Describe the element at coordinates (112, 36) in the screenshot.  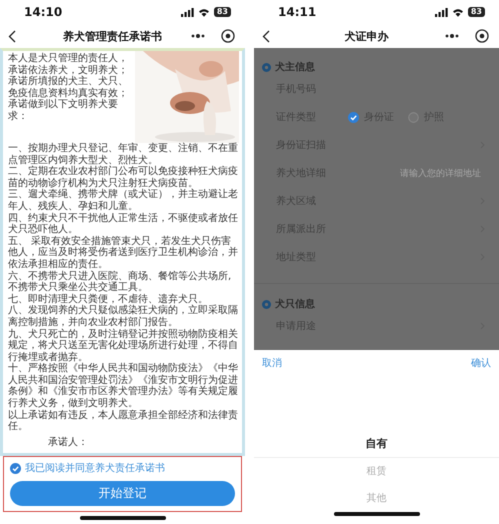
I see `page-title: 养犬管理责任承诺书` at that location.